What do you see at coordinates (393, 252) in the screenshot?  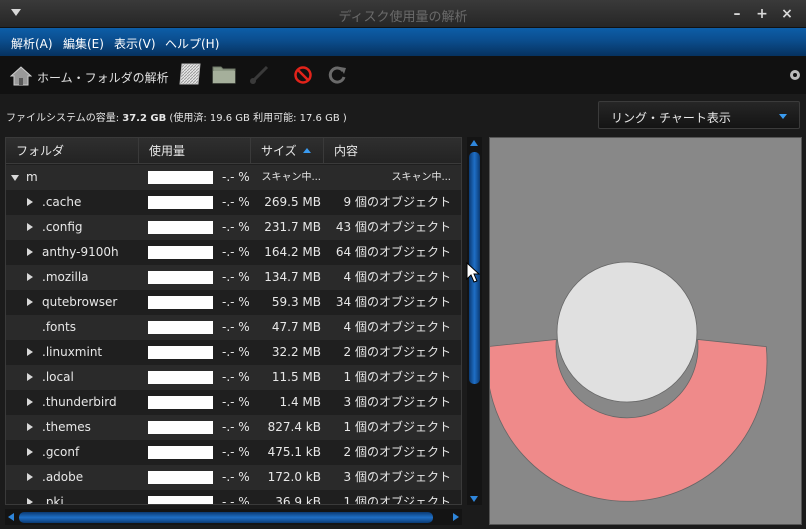 I see `object-count: 64 個のオブジェクト` at bounding box center [393, 252].